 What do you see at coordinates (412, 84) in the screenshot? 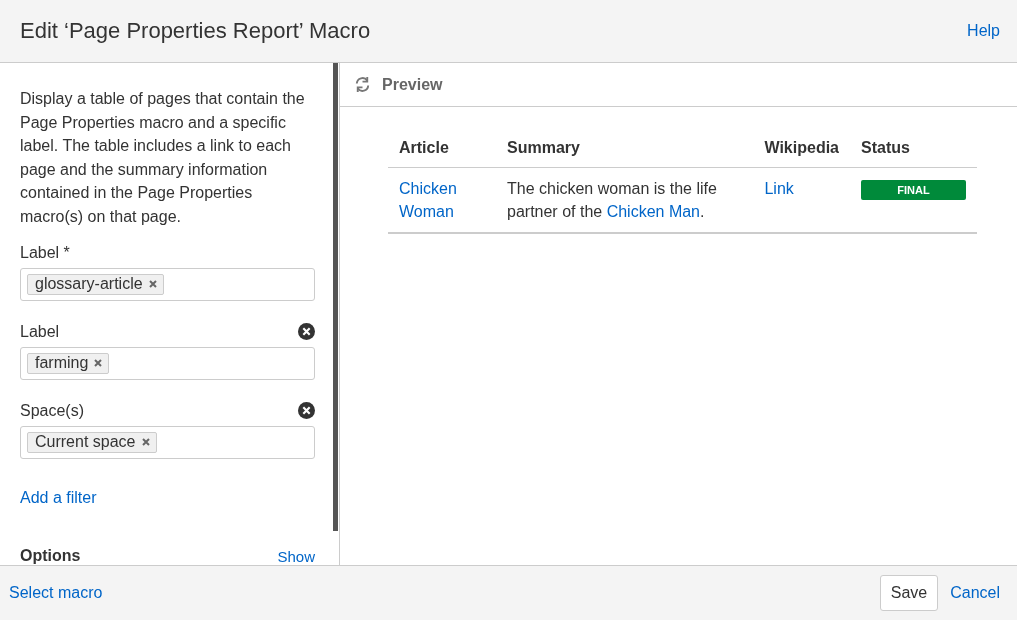
I see `preview-title: Preview` at bounding box center [412, 84].